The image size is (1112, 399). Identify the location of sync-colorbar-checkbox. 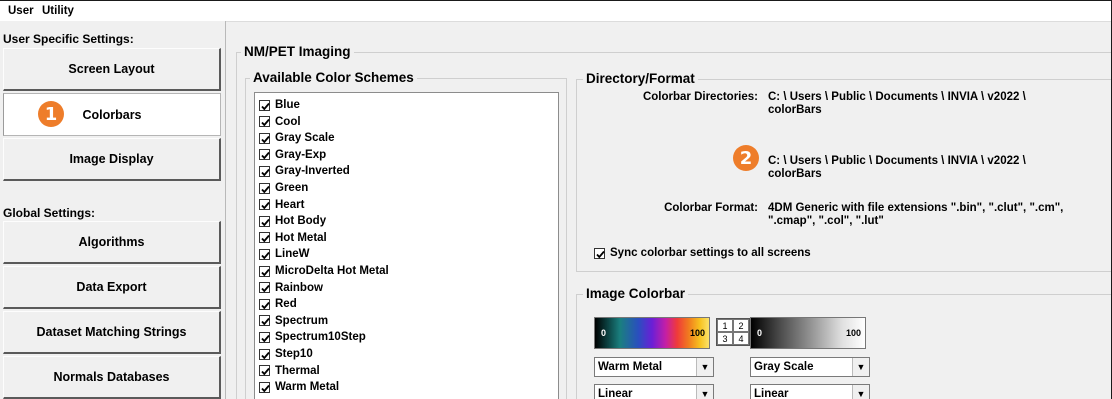
(599, 253).